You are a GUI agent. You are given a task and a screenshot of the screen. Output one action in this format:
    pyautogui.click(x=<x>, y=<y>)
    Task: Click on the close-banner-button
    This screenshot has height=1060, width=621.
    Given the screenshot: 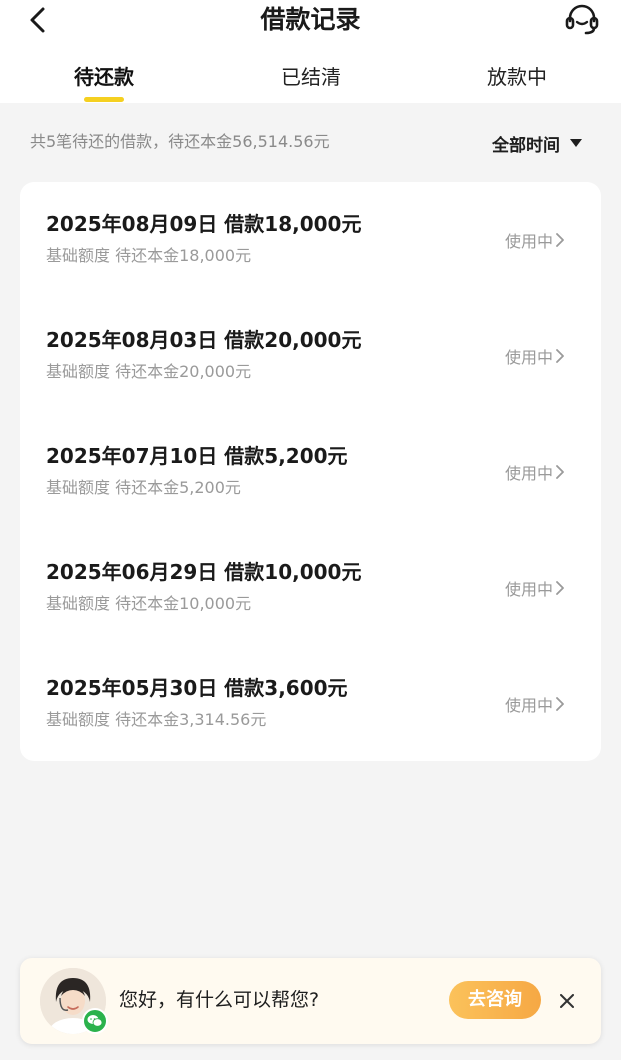 What is the action you would take?
    pyautogui.click(x=567, y=1001)
    